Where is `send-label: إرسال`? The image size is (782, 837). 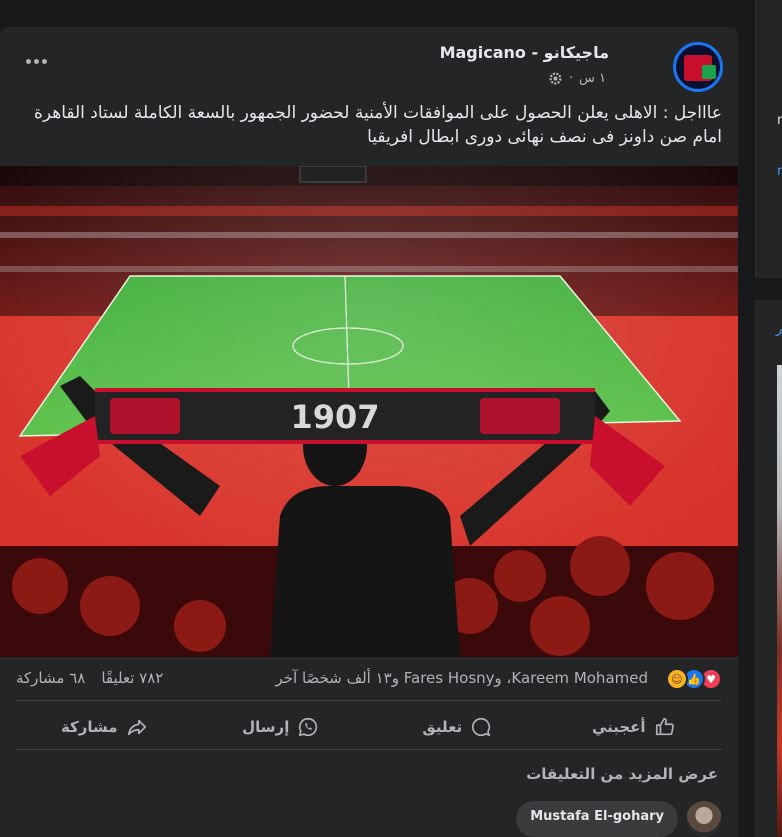
send-label: إرسال is located at coordinates (266, 727).